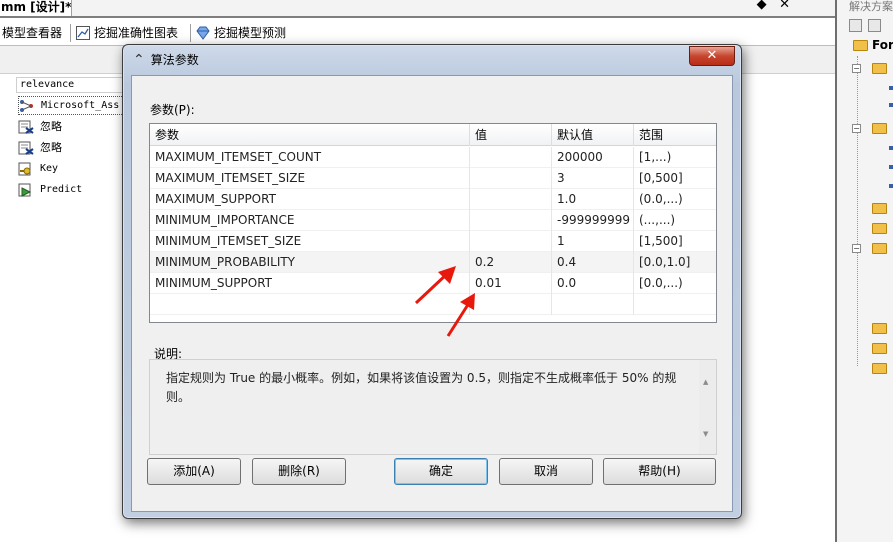 This screenshot has width=893, height=542. I want to click on parameter-row: MINIMUM_ITEMSET_SIZE 1 [1,500], so click(433, 241).